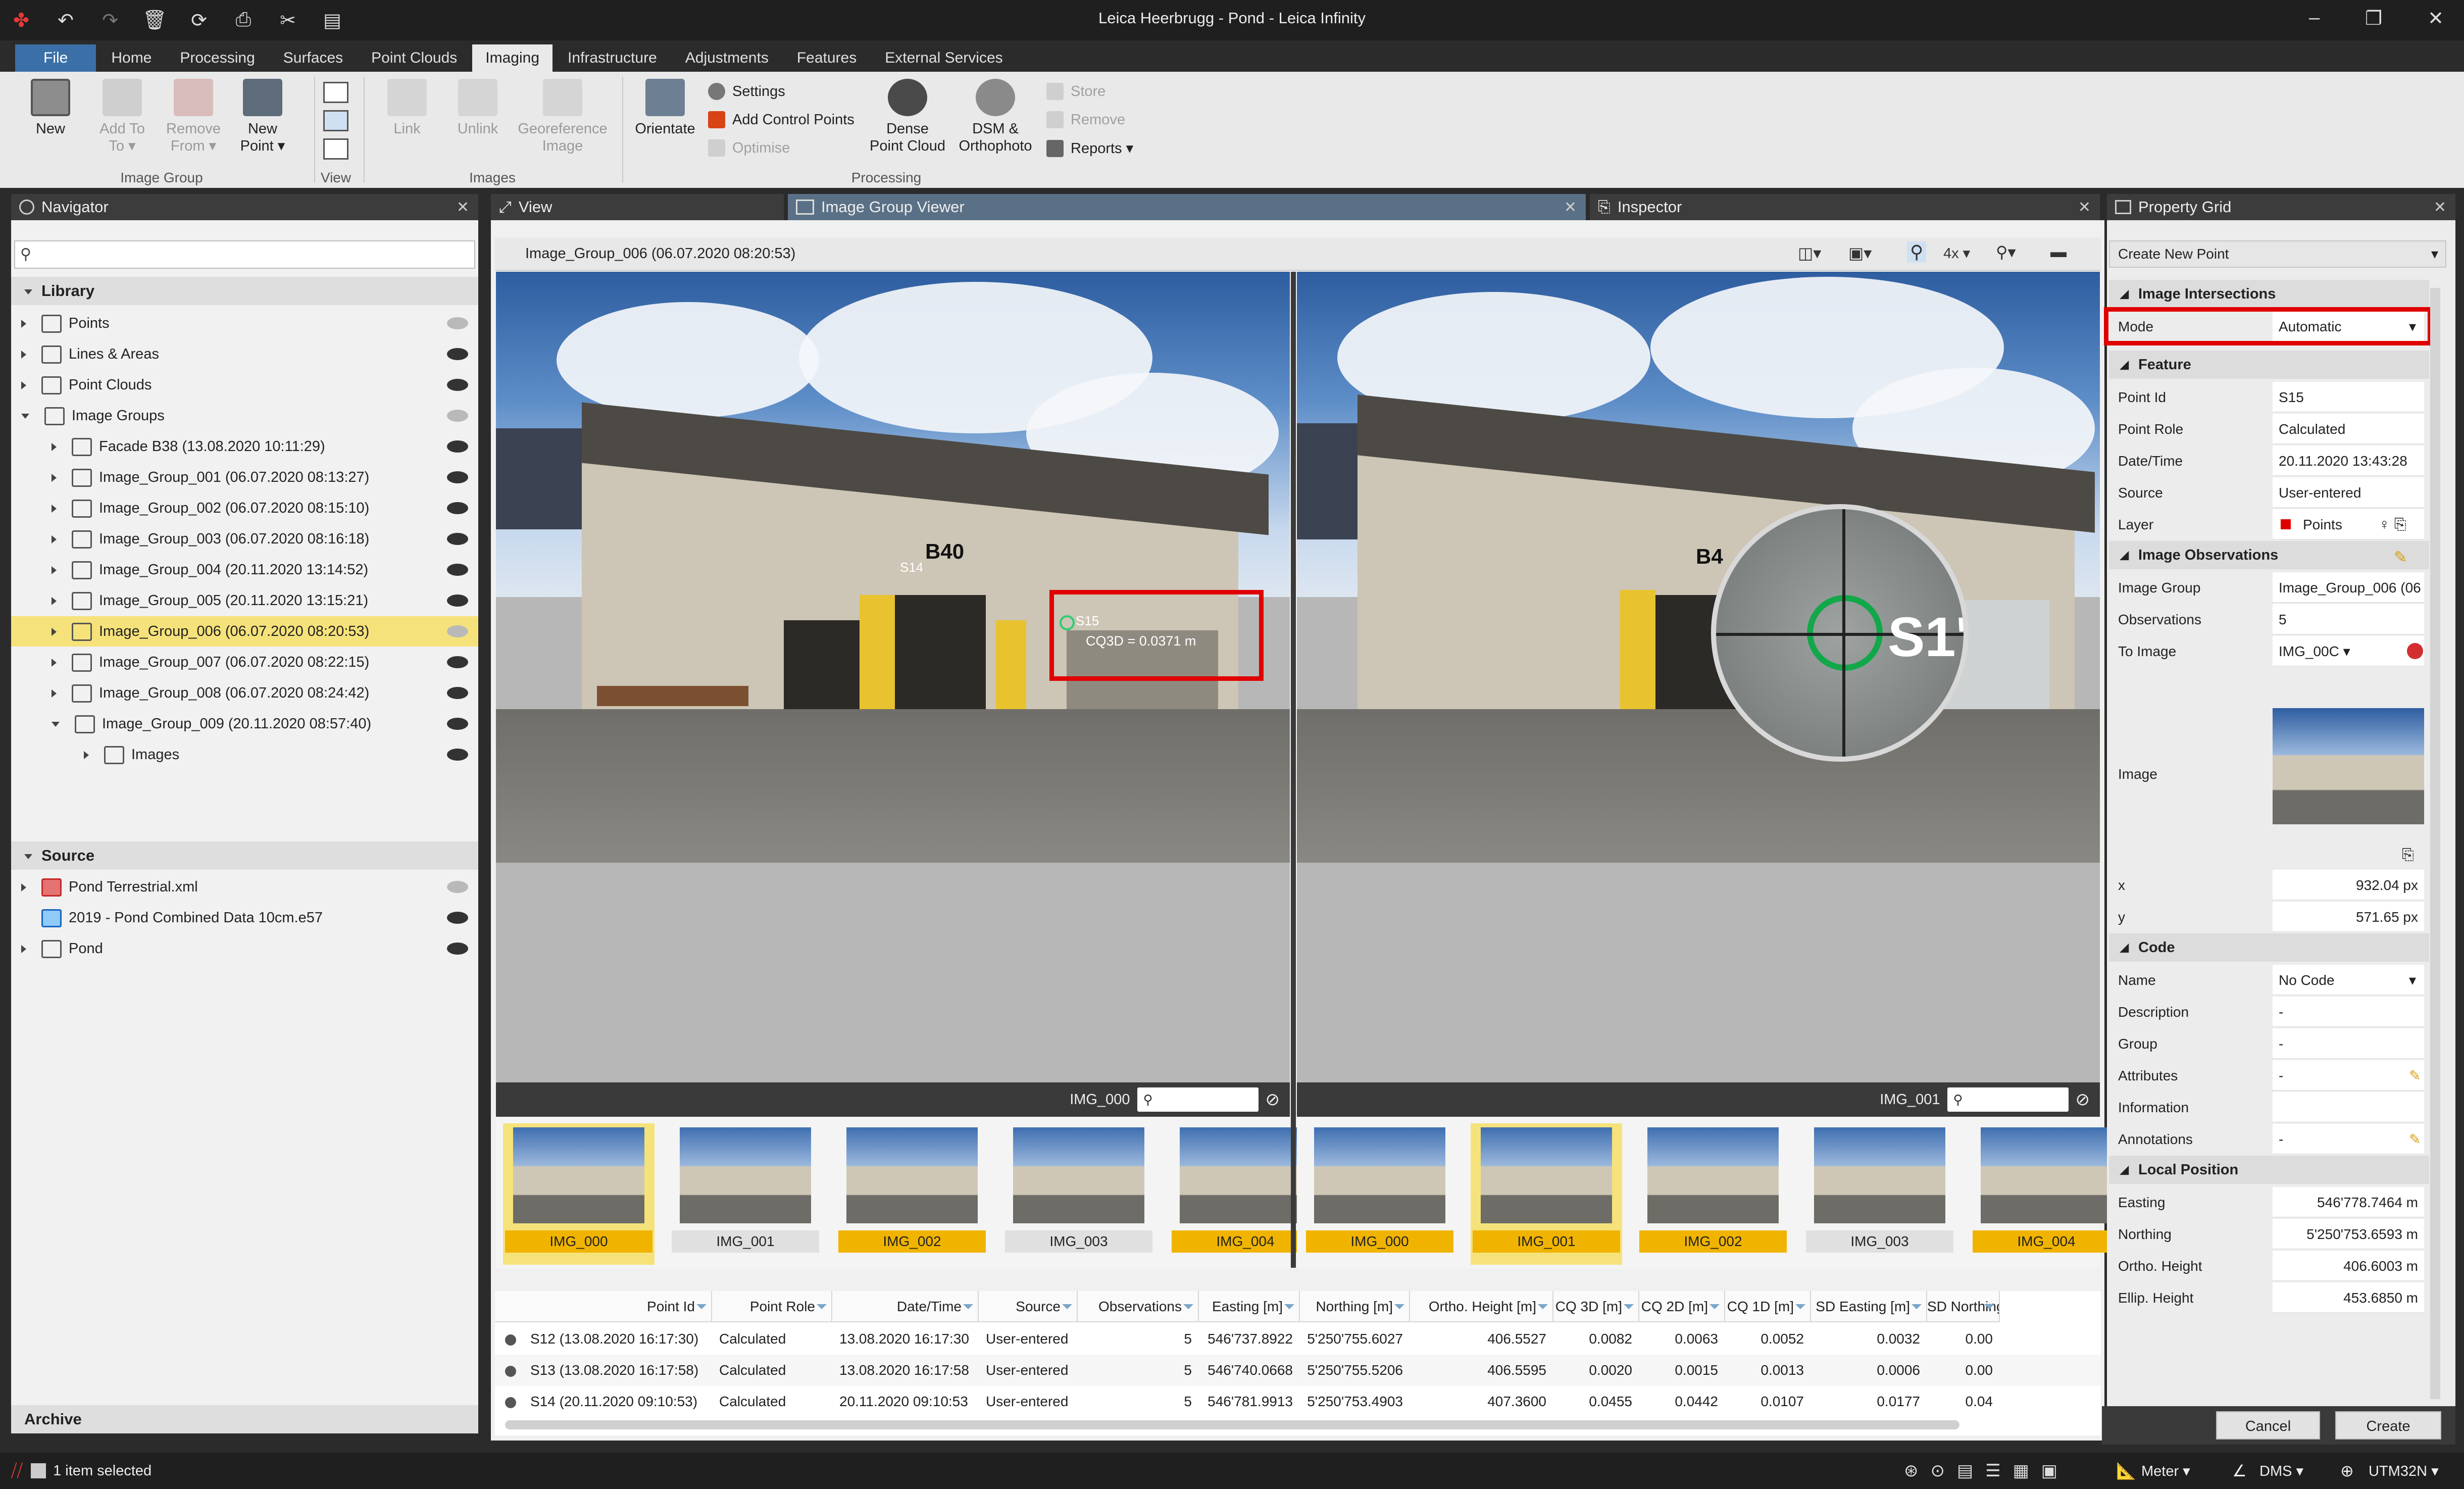  I want to click on tab-features: Features, so click(827, 58).